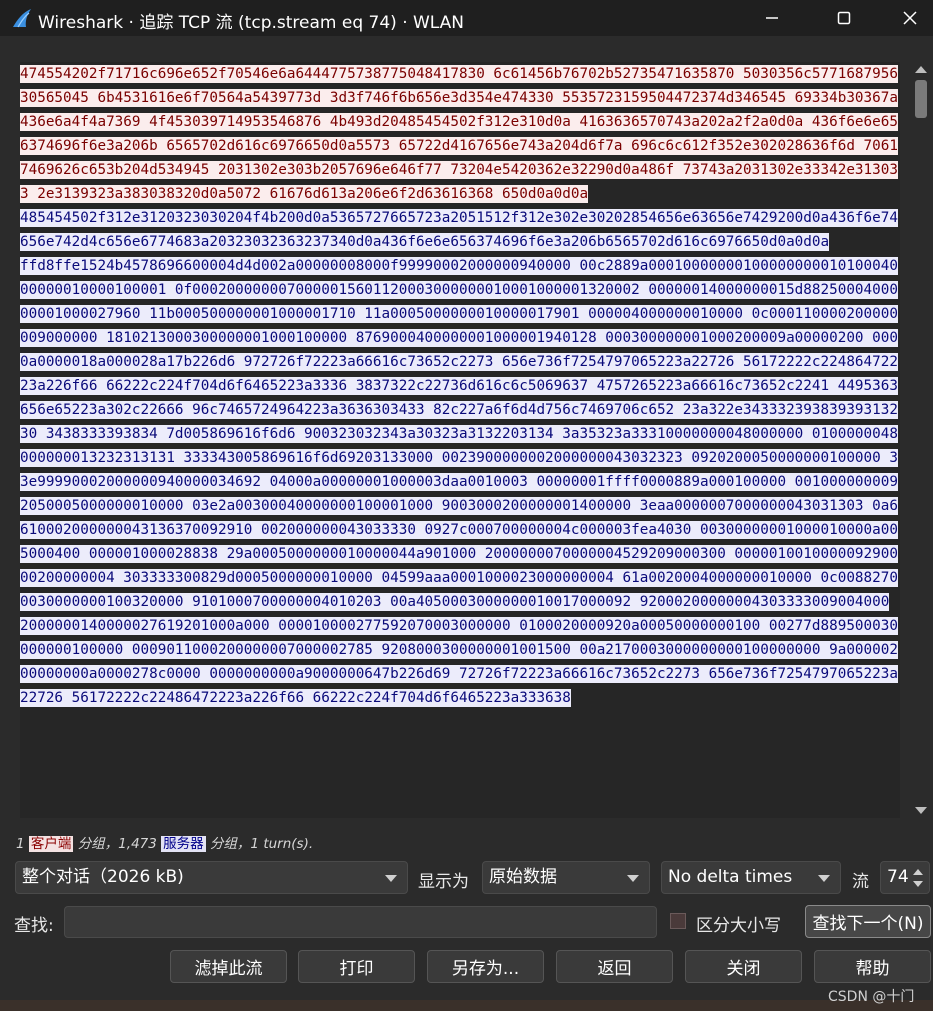  What do you see at coordinates (921, 99) in the screenshot?
I see `scrollbar-thumb` at bounding box center [921, 99].